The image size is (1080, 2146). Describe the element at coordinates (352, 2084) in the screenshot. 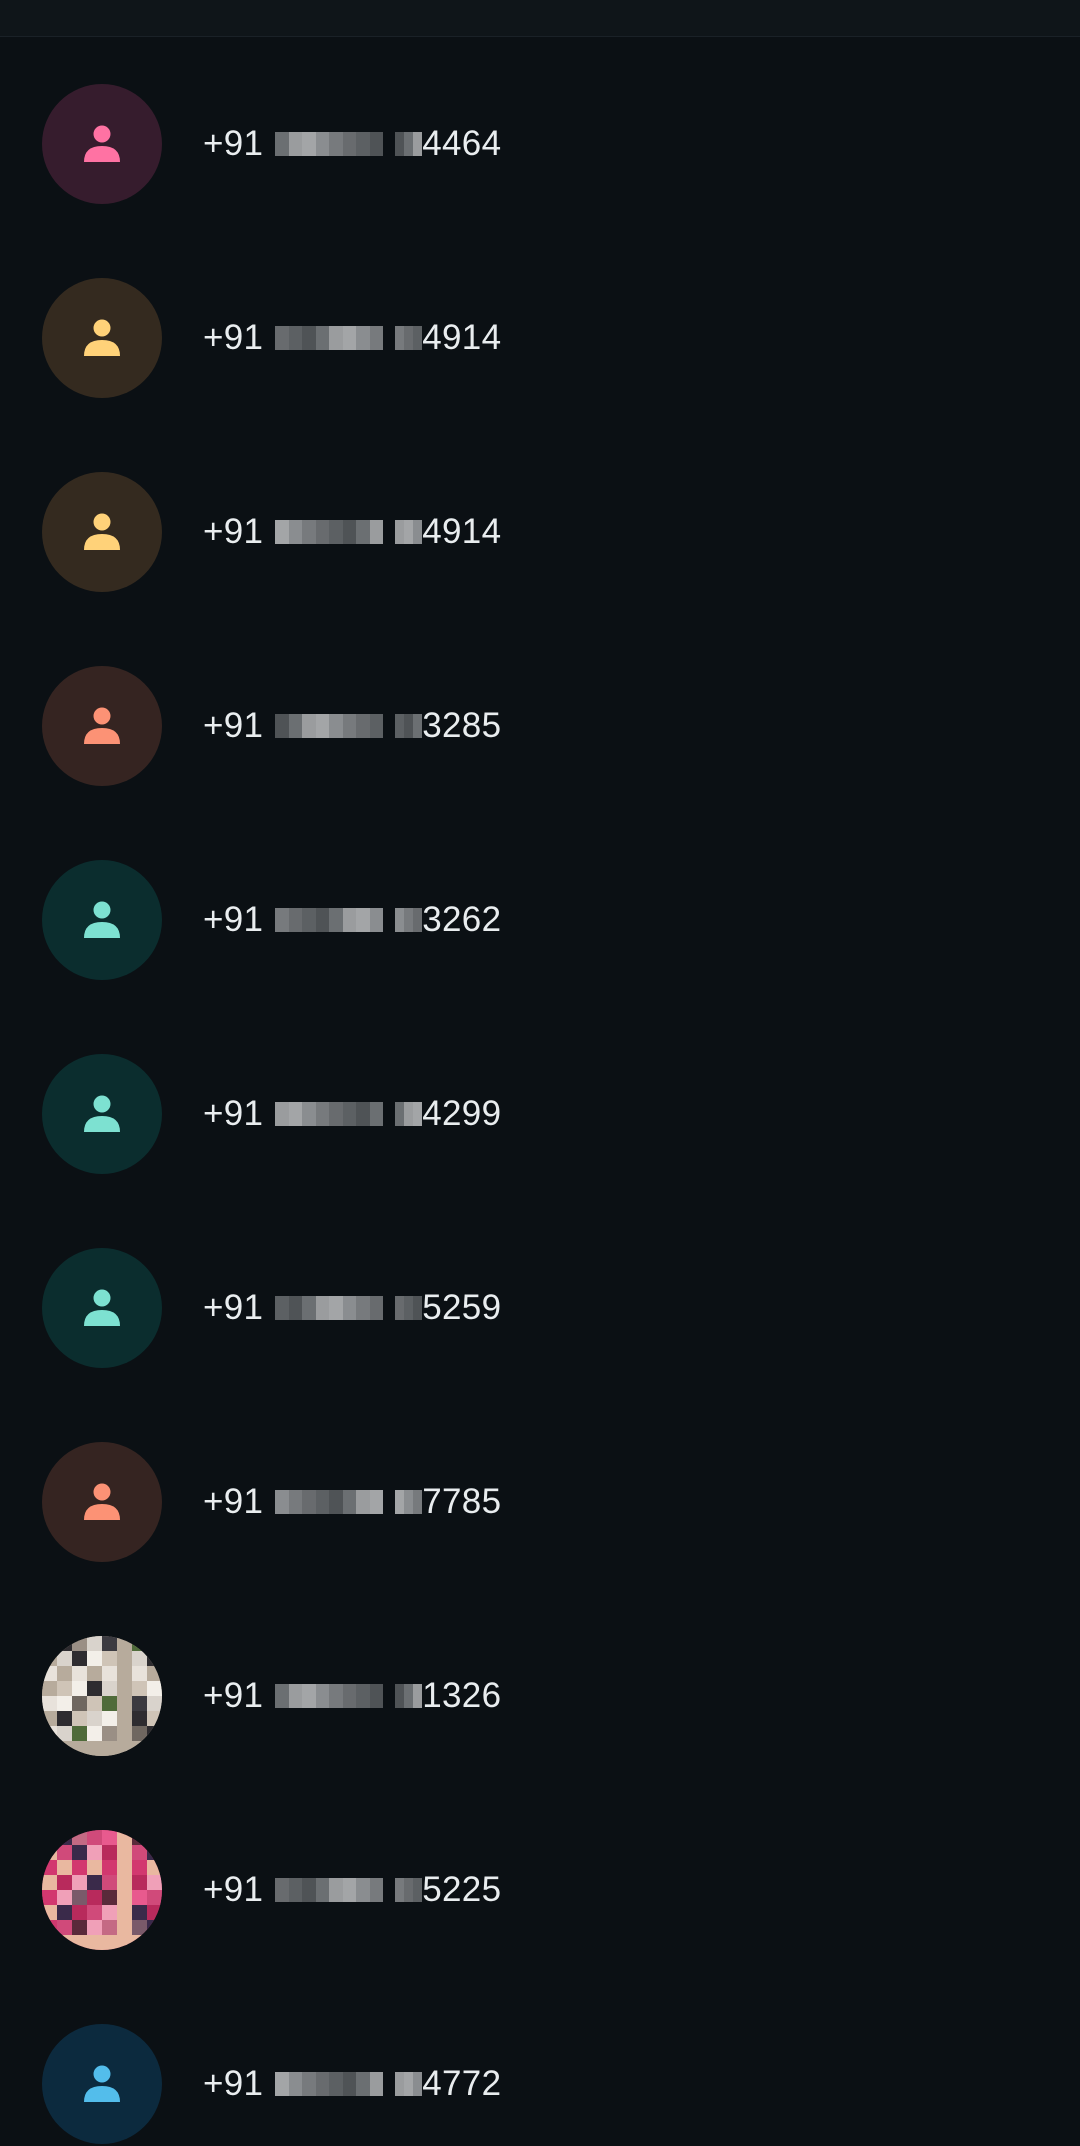

I see `contact-phone-number: +91 4772` at that location.